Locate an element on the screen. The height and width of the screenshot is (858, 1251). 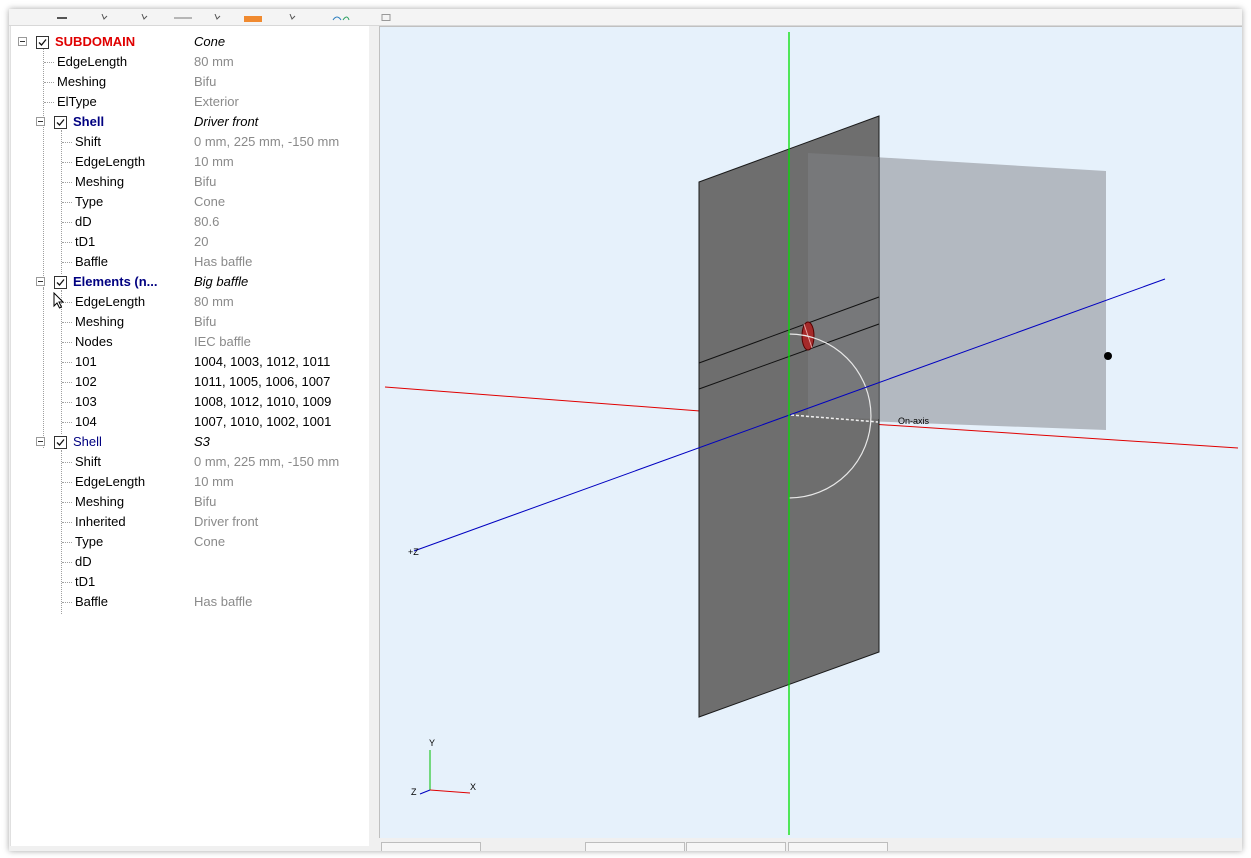
toolbar-axes-icon is located at coordinates (183, 14).